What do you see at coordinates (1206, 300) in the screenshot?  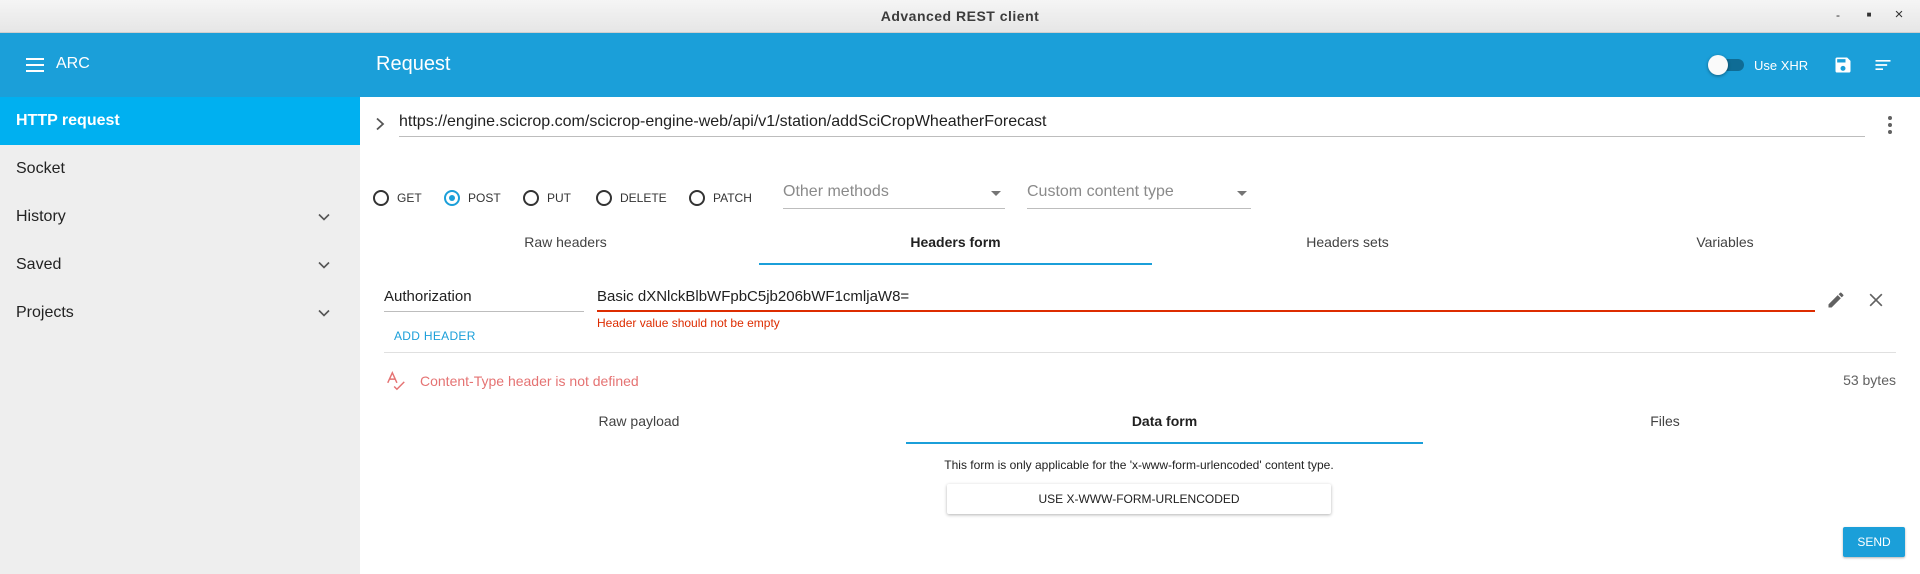 I see `header-value-input: Basic dXNlckBlbWFpbC5jb206bWF1cmljaW8=` at bounding box center [1206, 300].